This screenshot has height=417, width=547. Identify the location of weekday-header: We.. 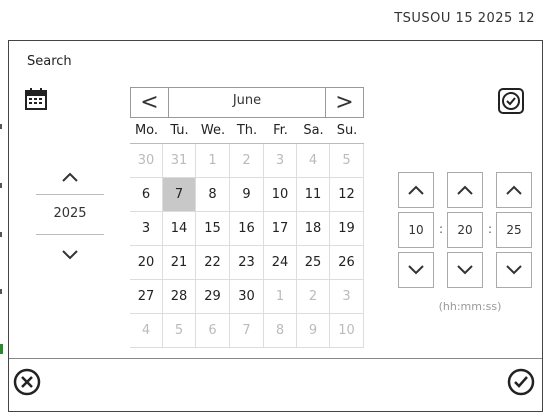
(213, 130).